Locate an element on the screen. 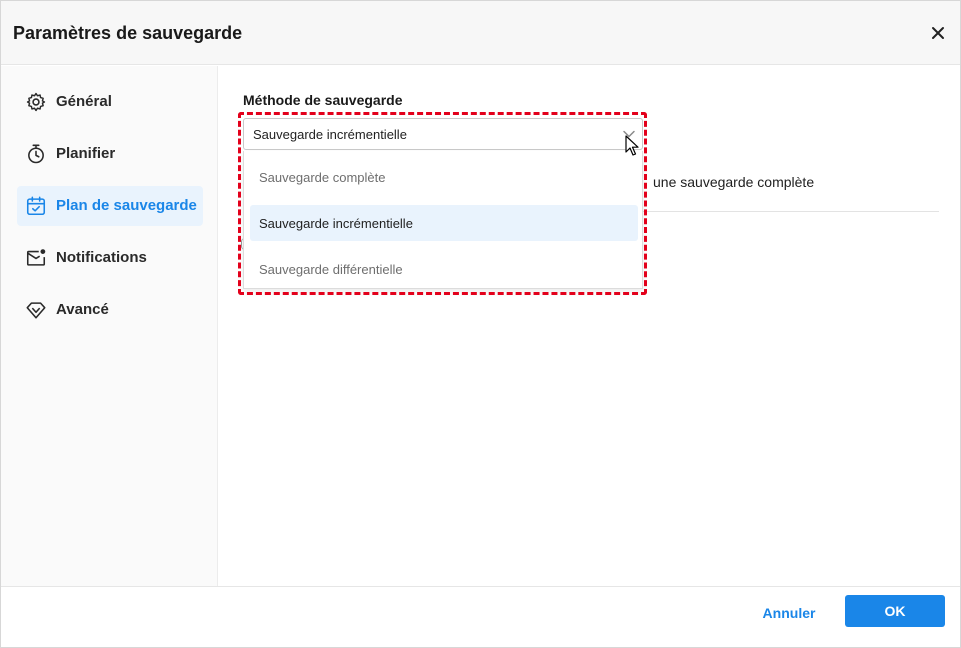 The image size is (961, 648). close-icon is located at coordinates (938, 33).